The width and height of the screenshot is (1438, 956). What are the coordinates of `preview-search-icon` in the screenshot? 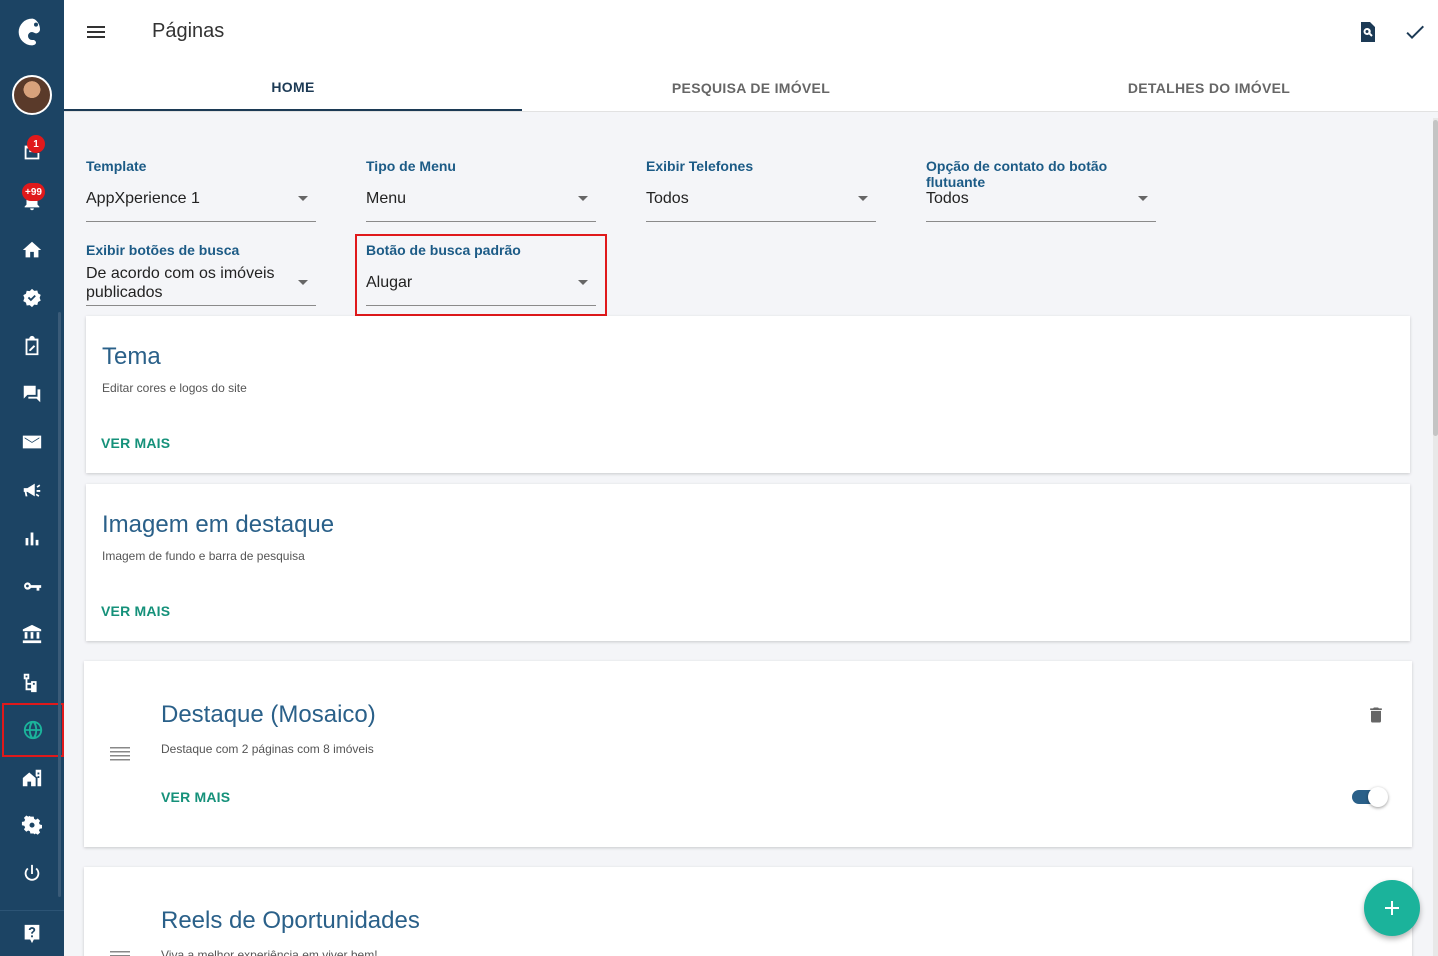 It's located at (1367, 32).